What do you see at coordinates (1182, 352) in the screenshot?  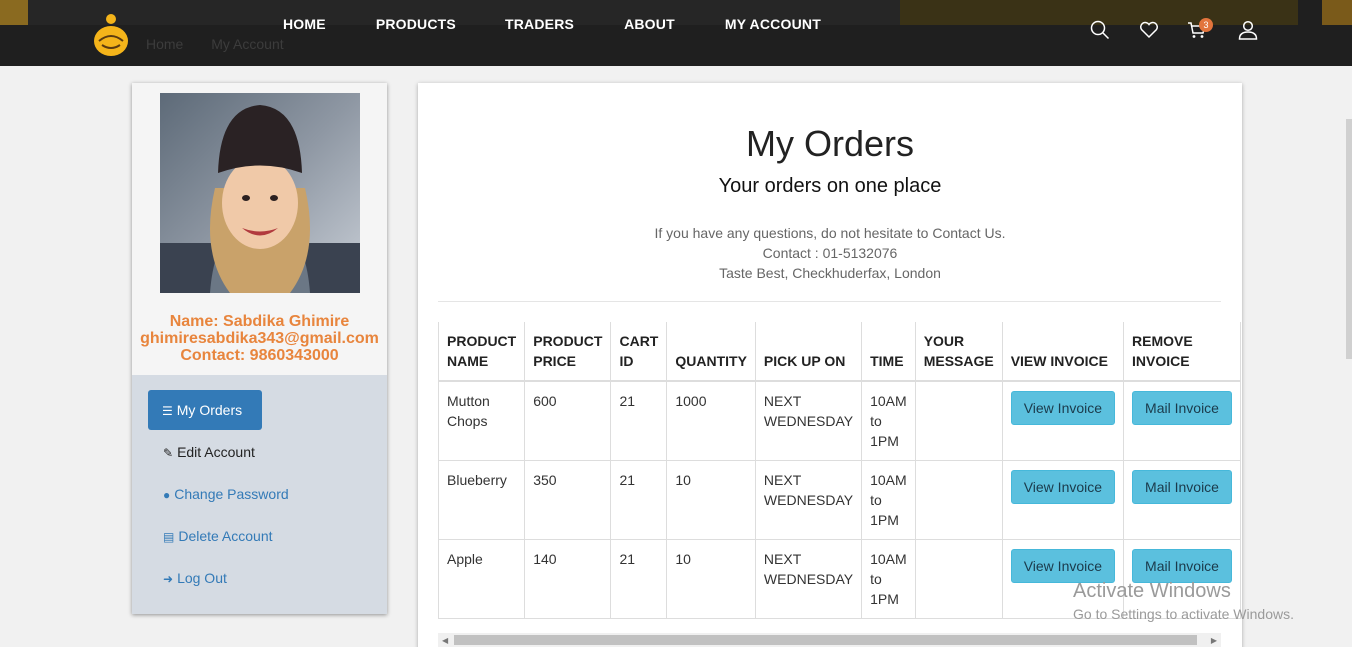 I see `col-remove-invoice: REMOVE INVOICE` at bounding box center [1182, 352].